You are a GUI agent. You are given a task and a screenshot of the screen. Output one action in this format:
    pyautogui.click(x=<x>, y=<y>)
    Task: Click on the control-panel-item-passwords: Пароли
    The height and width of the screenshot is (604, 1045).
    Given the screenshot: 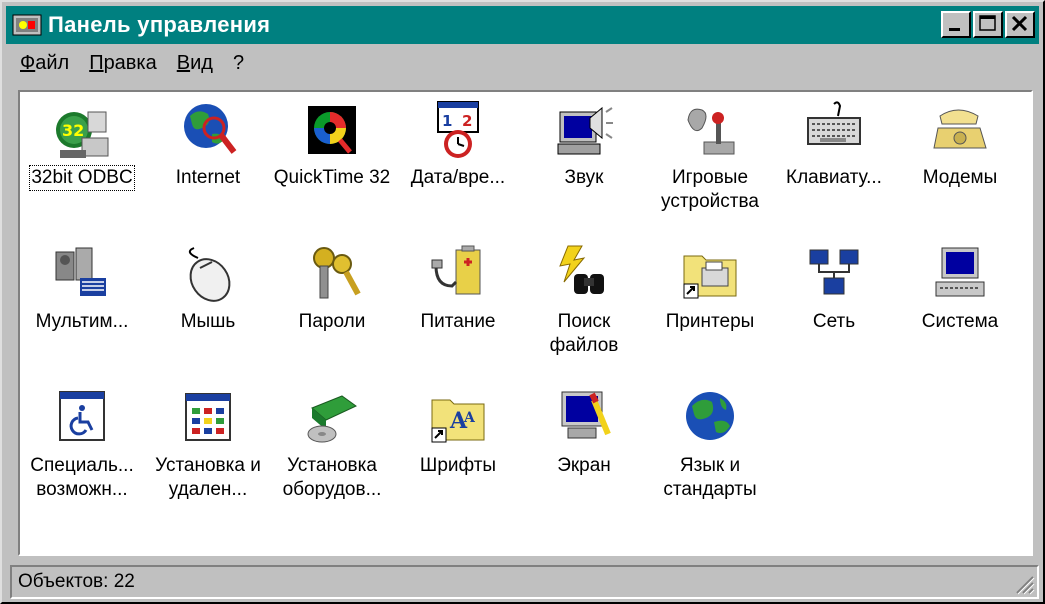 What is the action you would take?
    pyautogui.click(x=332, y=288)
    